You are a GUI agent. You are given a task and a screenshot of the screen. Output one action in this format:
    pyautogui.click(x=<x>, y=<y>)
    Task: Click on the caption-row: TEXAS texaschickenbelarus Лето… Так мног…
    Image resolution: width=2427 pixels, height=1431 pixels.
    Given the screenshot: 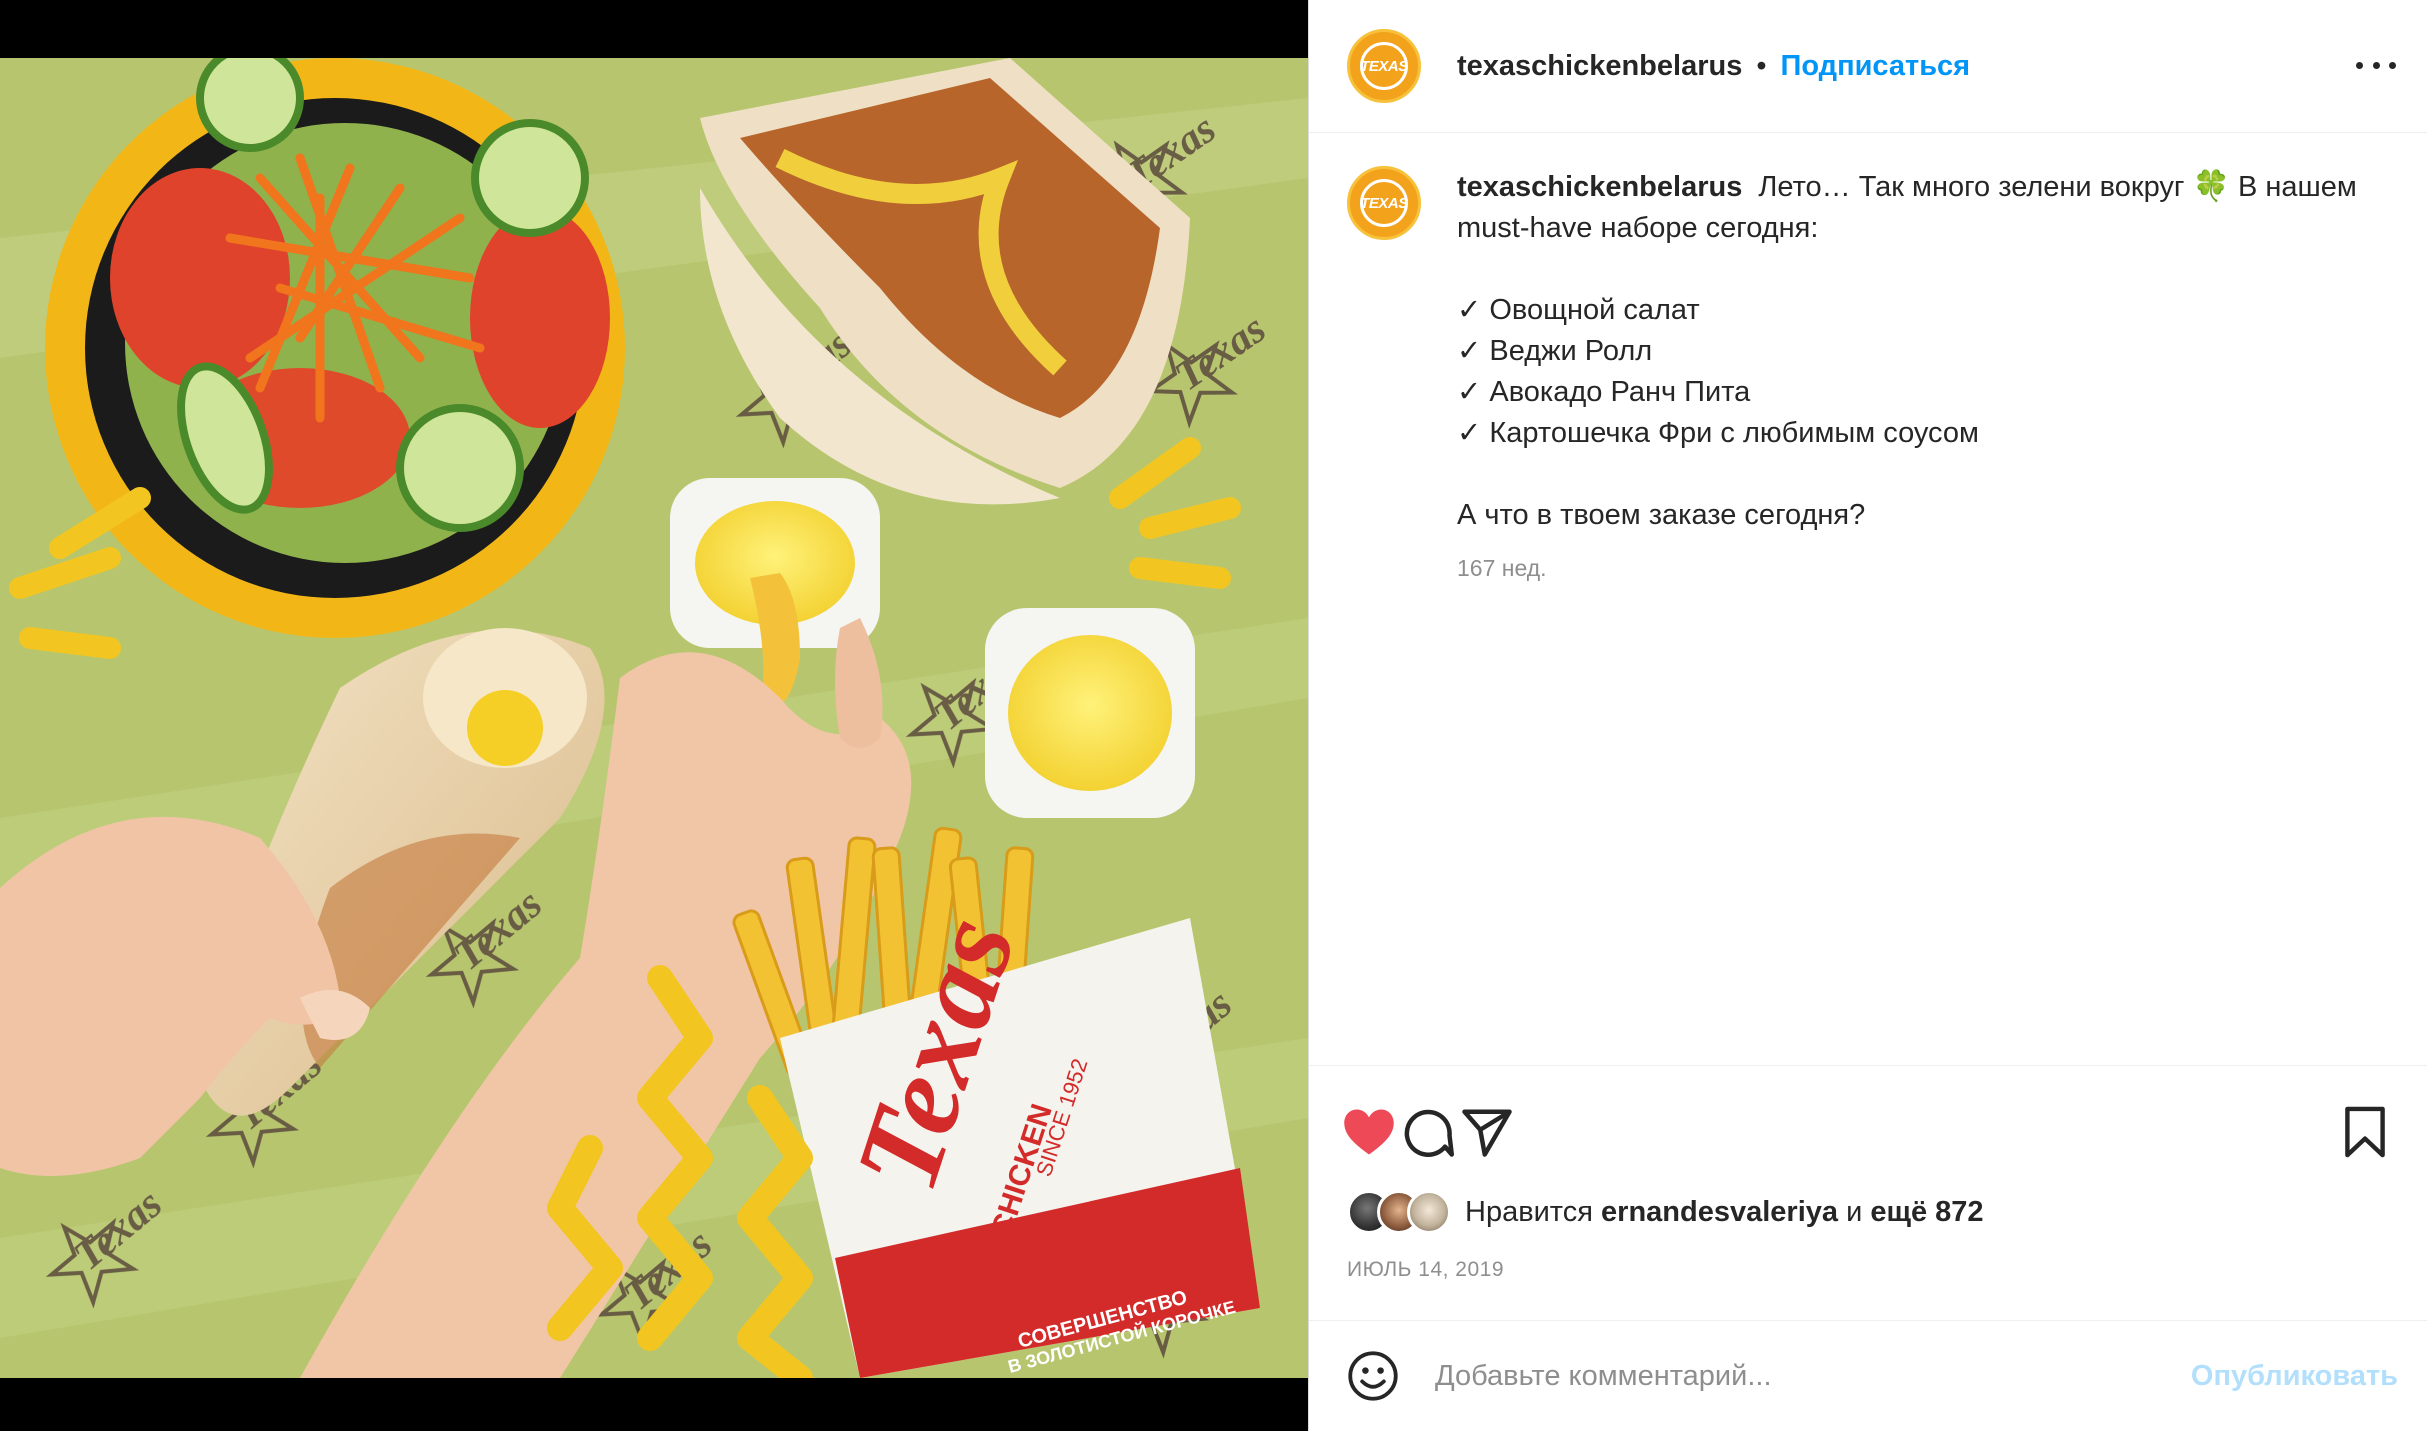 What is the action you would take?
    pyautogui.click(x=1868, y=377)
    